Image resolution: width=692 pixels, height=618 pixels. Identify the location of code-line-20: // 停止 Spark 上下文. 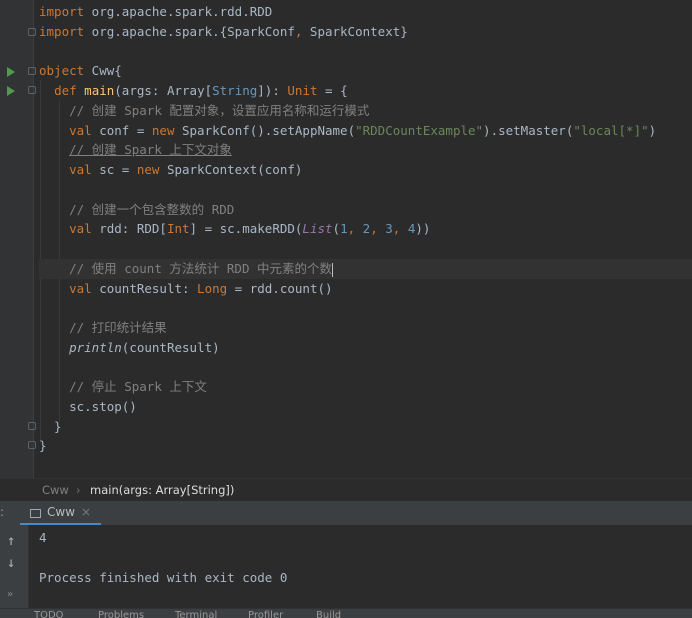
(138, 386).